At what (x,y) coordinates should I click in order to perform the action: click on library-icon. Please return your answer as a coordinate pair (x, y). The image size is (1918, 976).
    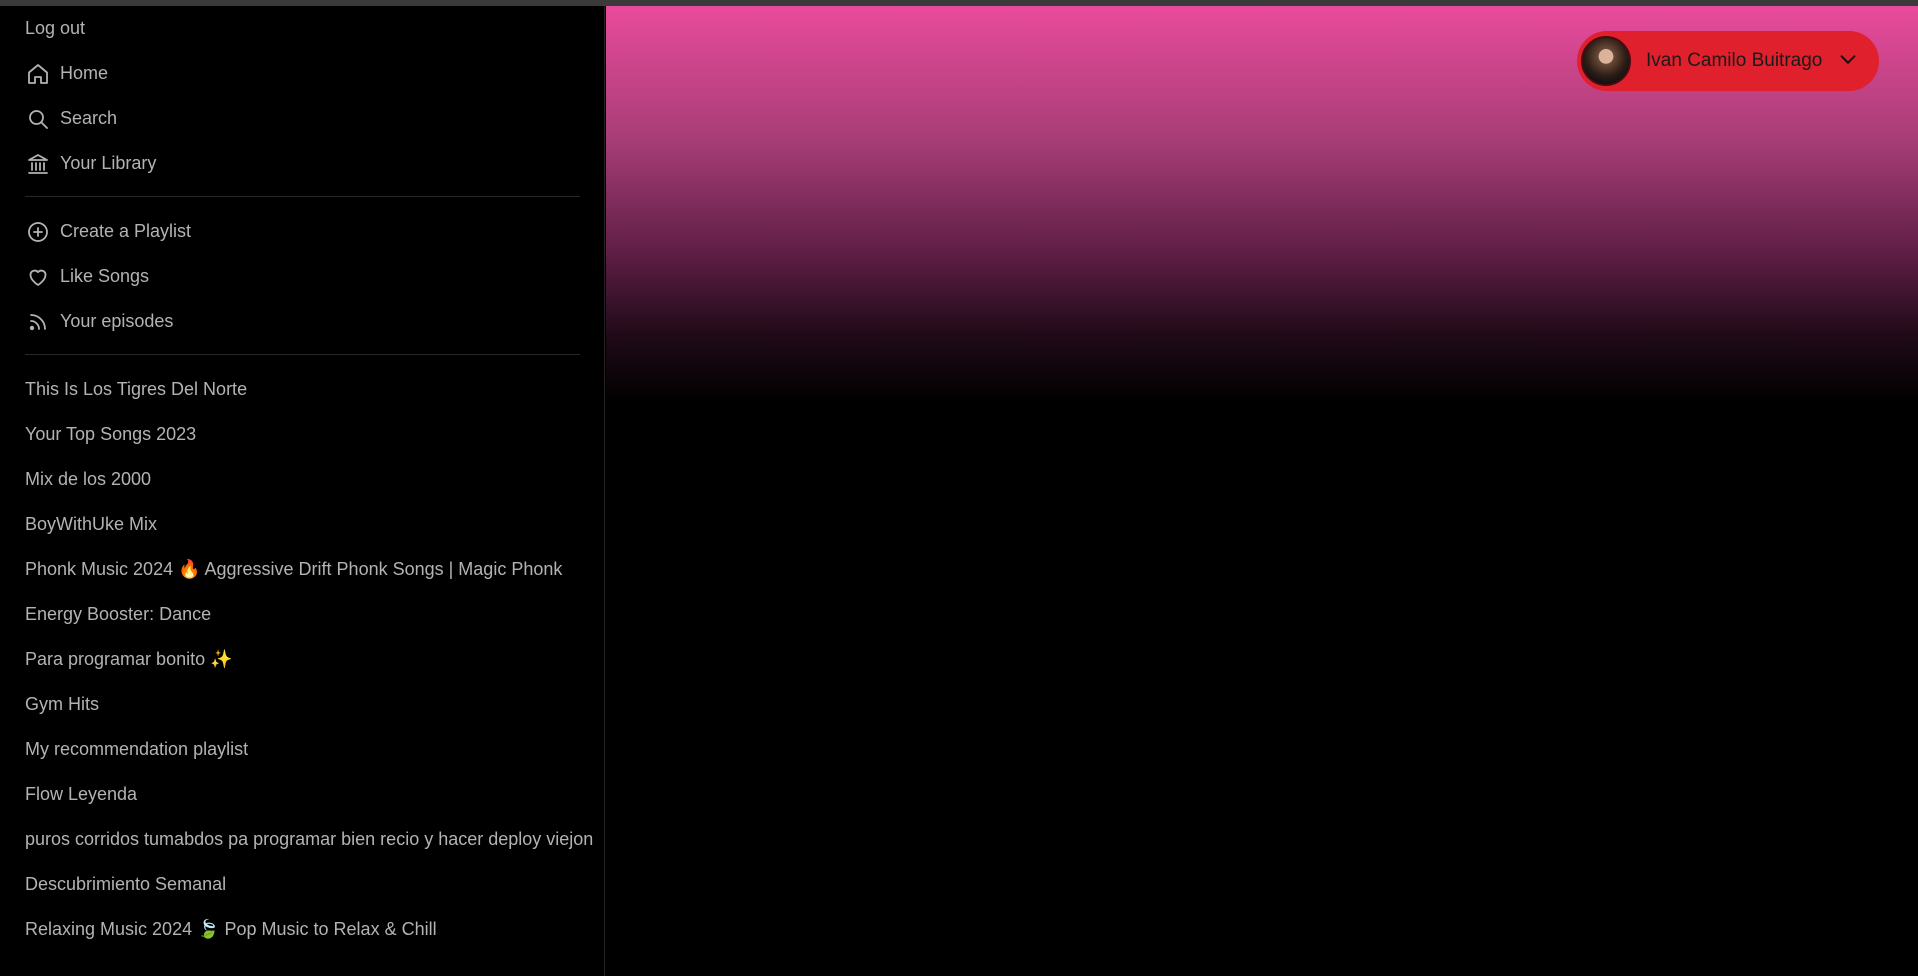
    Looking at the image, I should click on (37, 163).